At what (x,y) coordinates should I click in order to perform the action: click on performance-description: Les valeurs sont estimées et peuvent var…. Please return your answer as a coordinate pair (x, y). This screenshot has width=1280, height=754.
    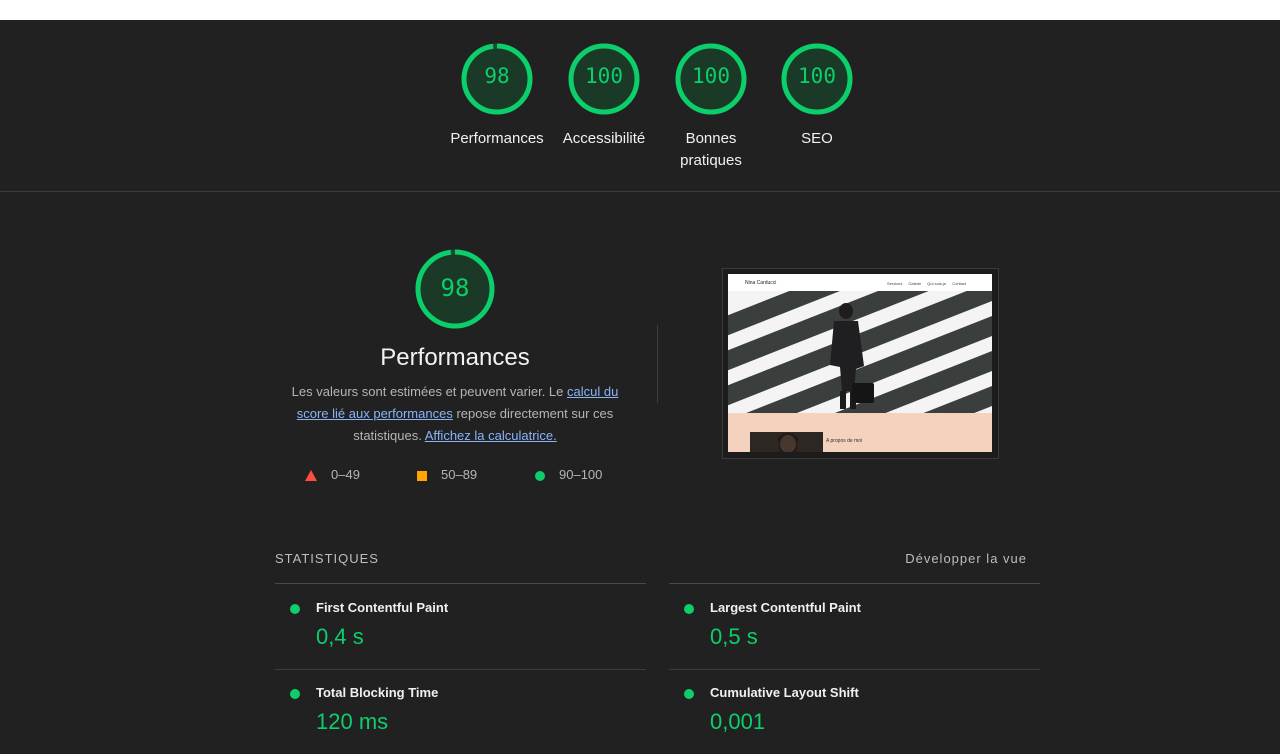
    Looking at the image, I should click on (455, 414).